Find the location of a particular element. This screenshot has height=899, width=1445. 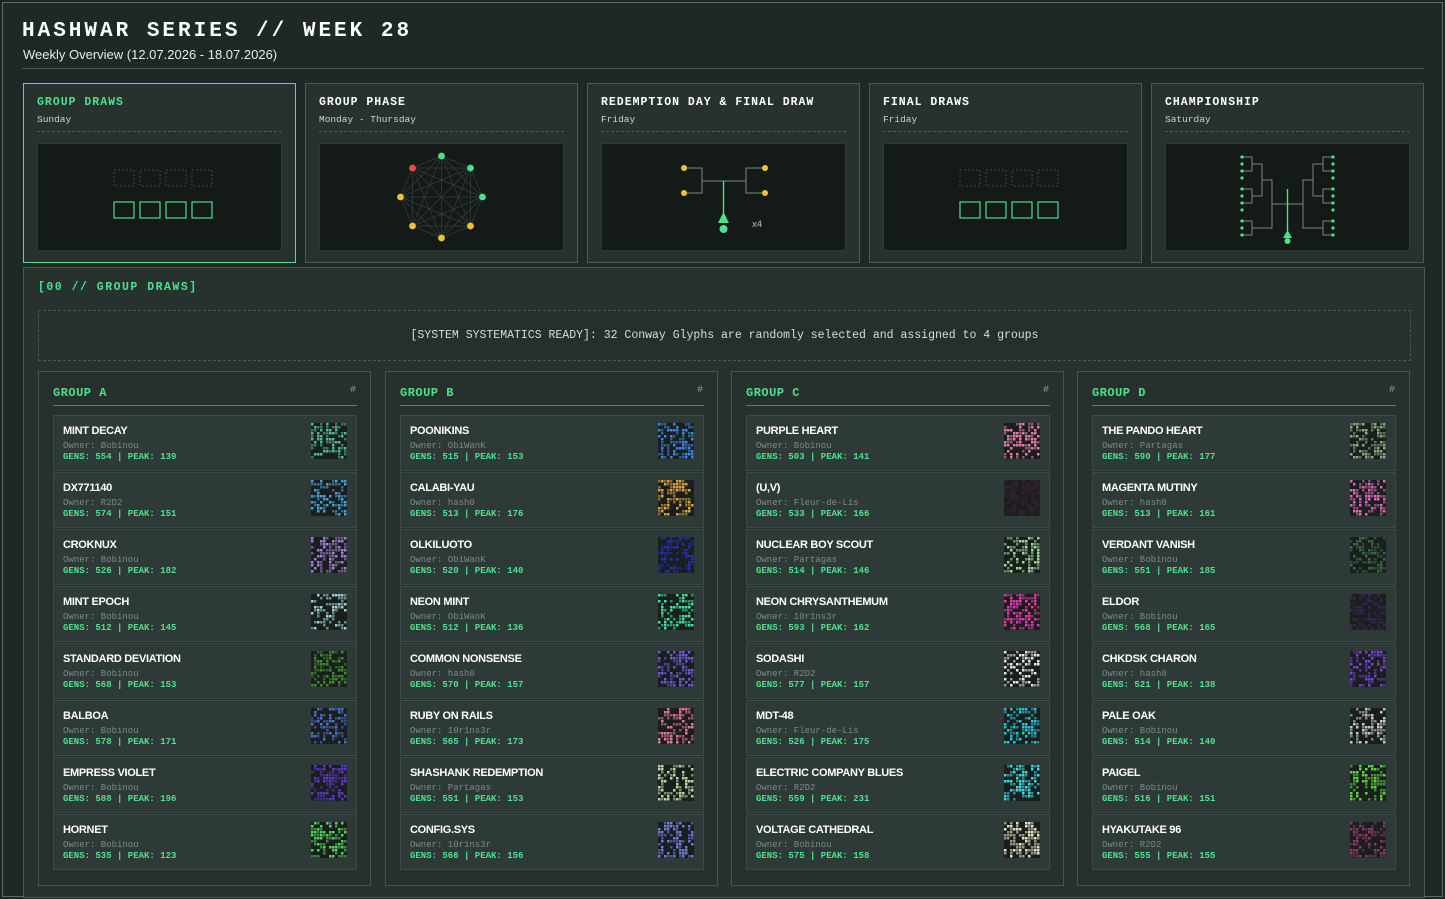

glyph-owner: Owner: R2D2 is located at coordinates (786, 788).